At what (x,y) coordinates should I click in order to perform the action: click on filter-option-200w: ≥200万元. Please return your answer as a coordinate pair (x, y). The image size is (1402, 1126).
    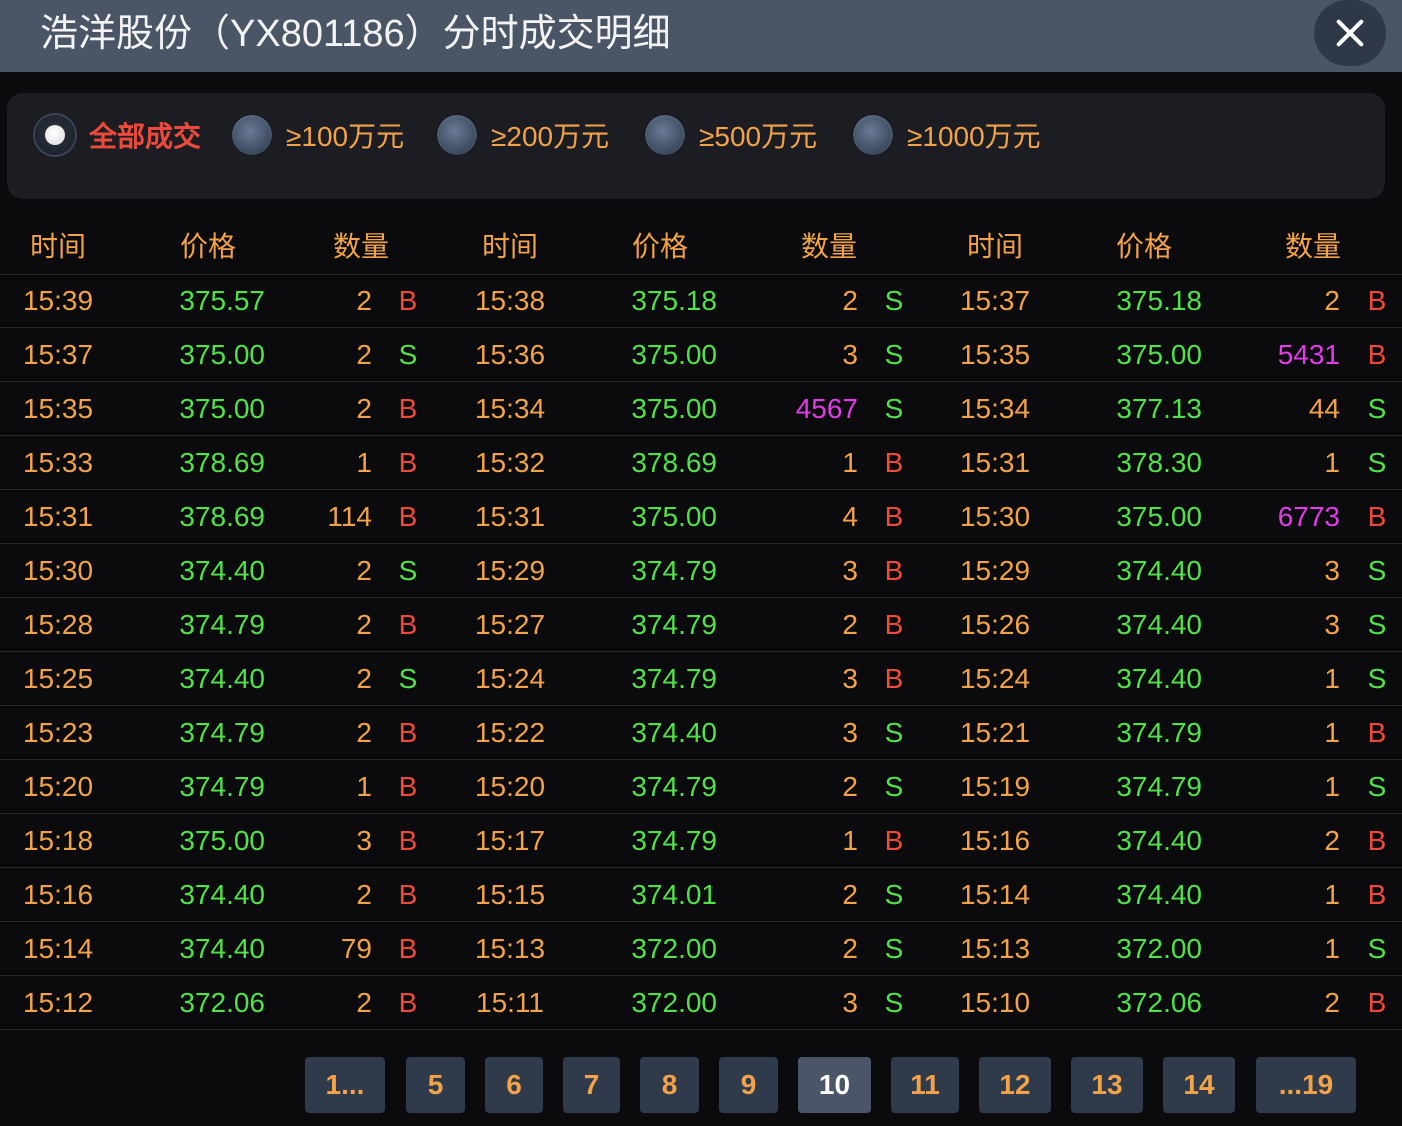
    Looking at the image, I should click on (523, 135).